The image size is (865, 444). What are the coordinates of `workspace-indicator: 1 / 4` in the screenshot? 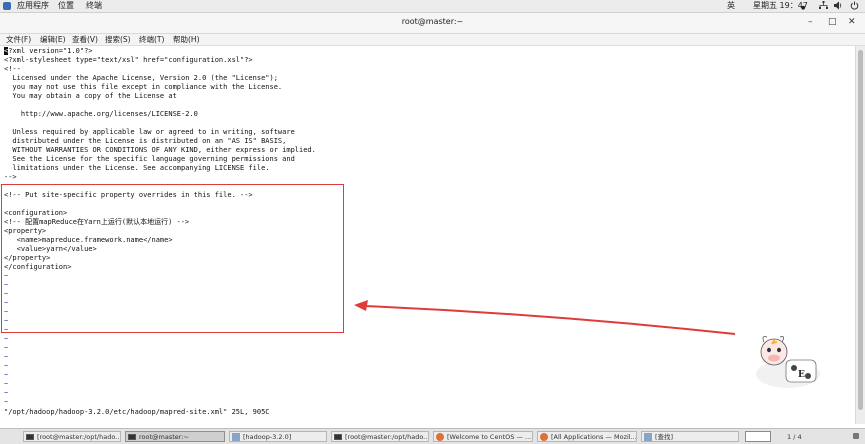 It's located at (794, 437).